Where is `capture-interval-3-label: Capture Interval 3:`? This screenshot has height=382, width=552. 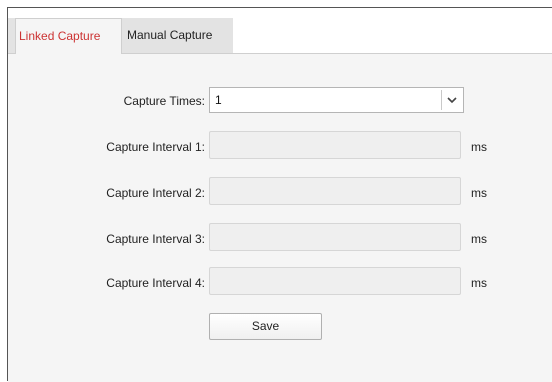 capture-interval-3-label: Capture Interval 3: is located at coordinates (155, 239).